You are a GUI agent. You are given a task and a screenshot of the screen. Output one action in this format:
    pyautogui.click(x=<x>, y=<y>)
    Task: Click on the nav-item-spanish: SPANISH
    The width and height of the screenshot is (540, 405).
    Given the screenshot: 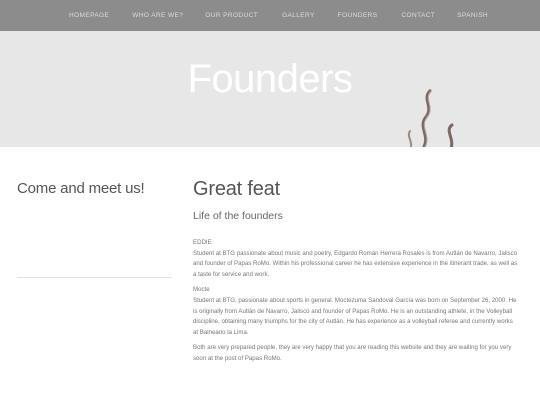 What is the action you would take?
    pyautogui.click(x=472, y=15)
    